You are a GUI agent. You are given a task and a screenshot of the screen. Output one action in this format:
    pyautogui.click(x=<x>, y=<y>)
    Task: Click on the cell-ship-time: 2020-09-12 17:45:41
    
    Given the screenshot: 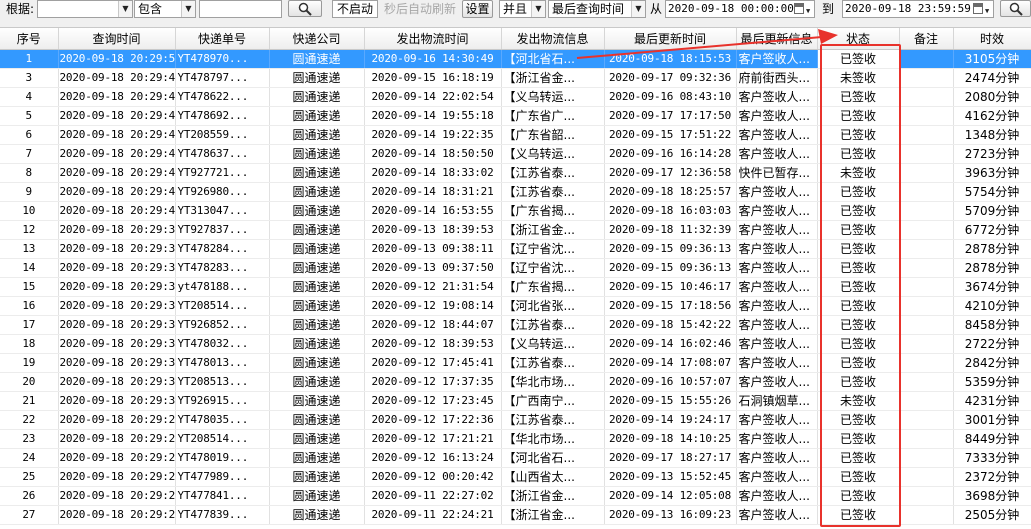 What is the action you would take?
    pyautogui.click(x=433, y=363)
    